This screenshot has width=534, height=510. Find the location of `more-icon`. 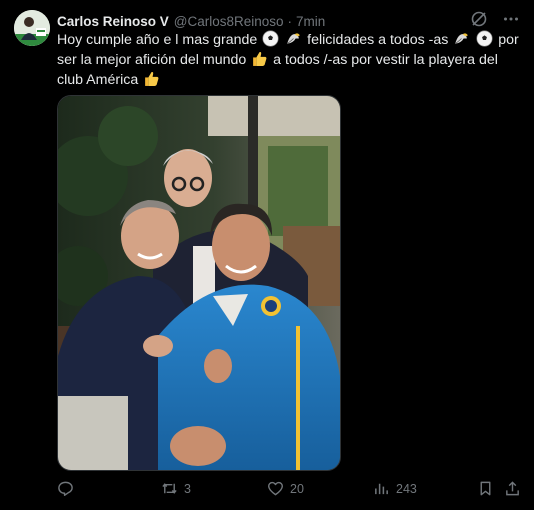

more-icon is located at coordinates (511, 19).